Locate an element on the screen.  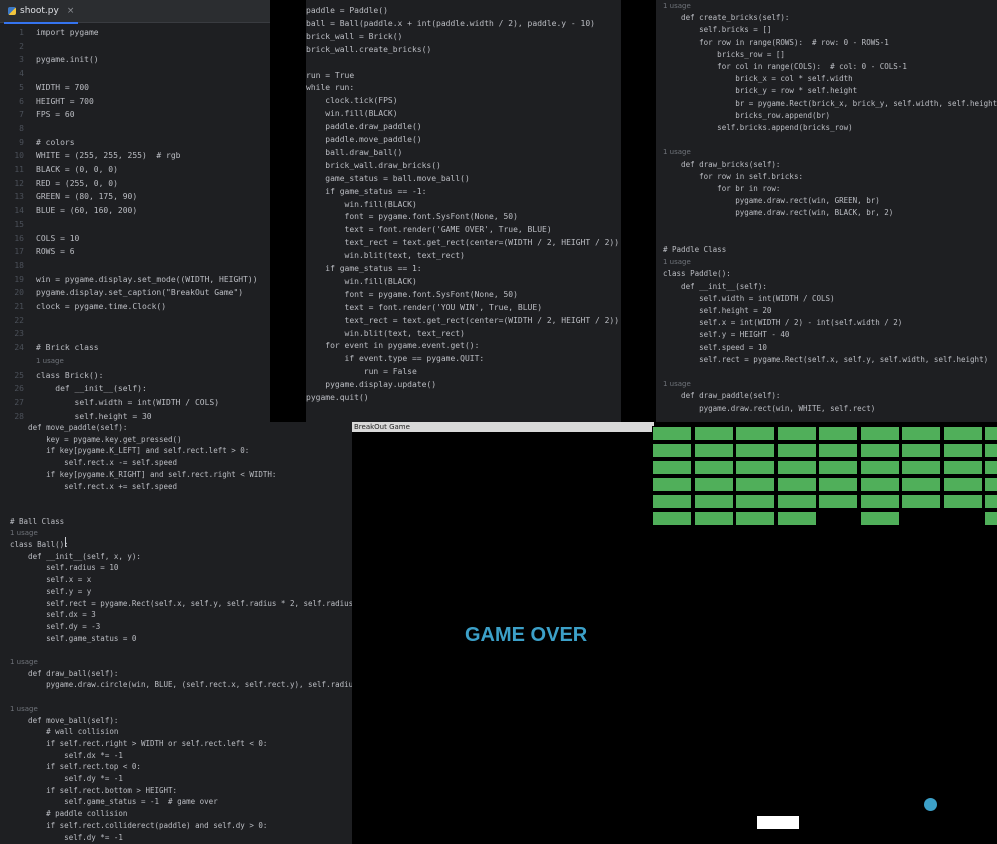
line-number: 23 is located at coordinates (19, 334).